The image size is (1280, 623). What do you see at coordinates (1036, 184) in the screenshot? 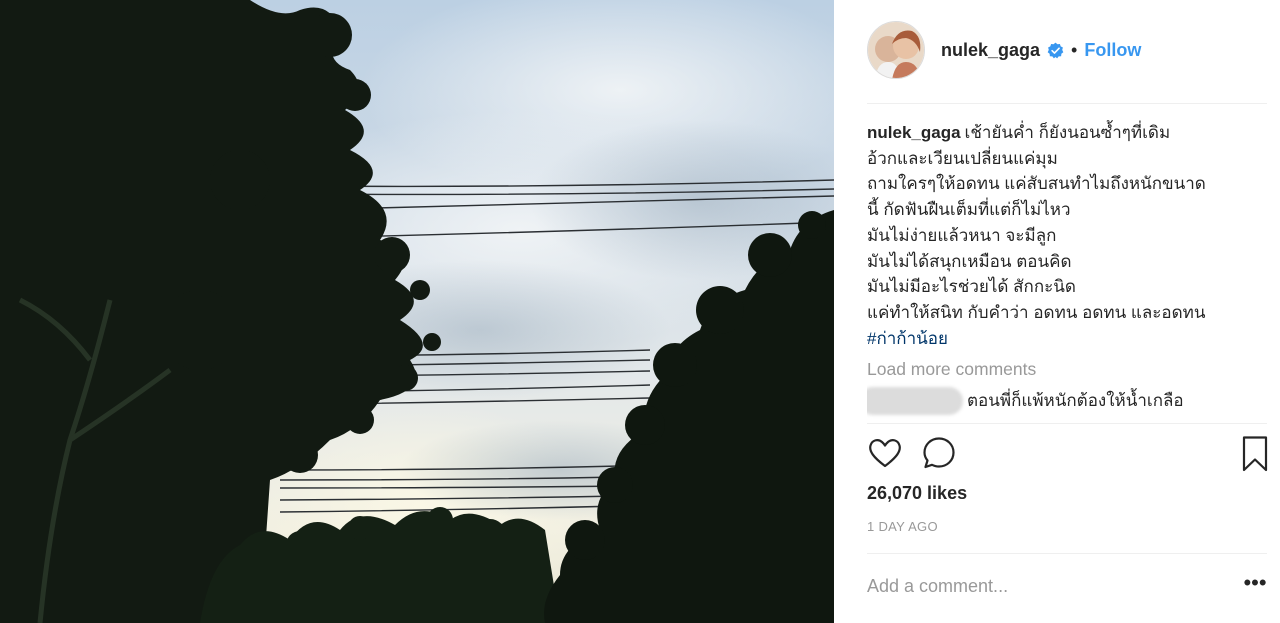
I see `caption-line: ถามใครๆให้อดทน แค่สับสนทำไมถึงหนักขนาด` at bounding box center [1036, 184].